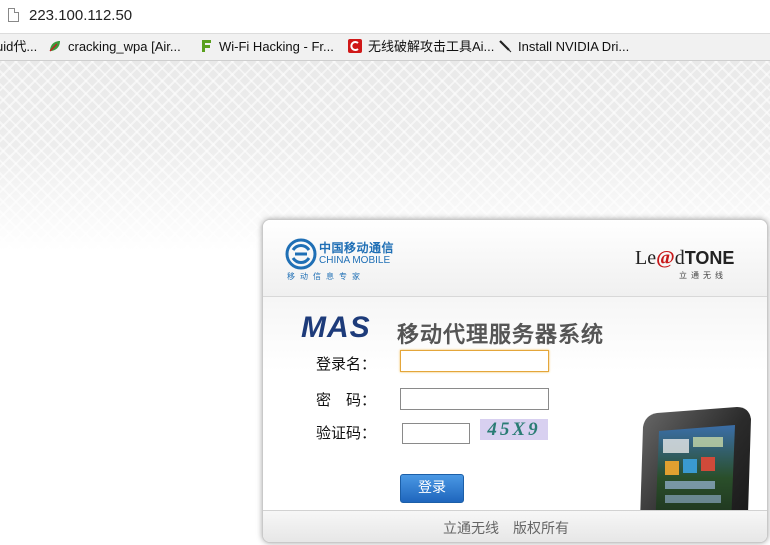 This screenshot has height=545, width=770. What do you see at coordinates (474, 399) in the screenshot?
I see `password-input` at bounding box center [474, 399].